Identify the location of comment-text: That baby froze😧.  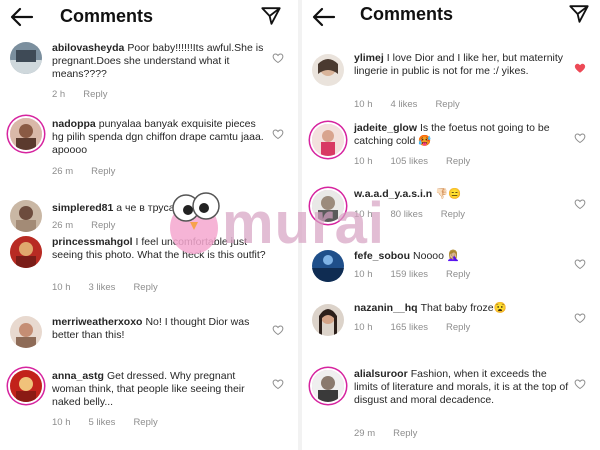
(463, 308).